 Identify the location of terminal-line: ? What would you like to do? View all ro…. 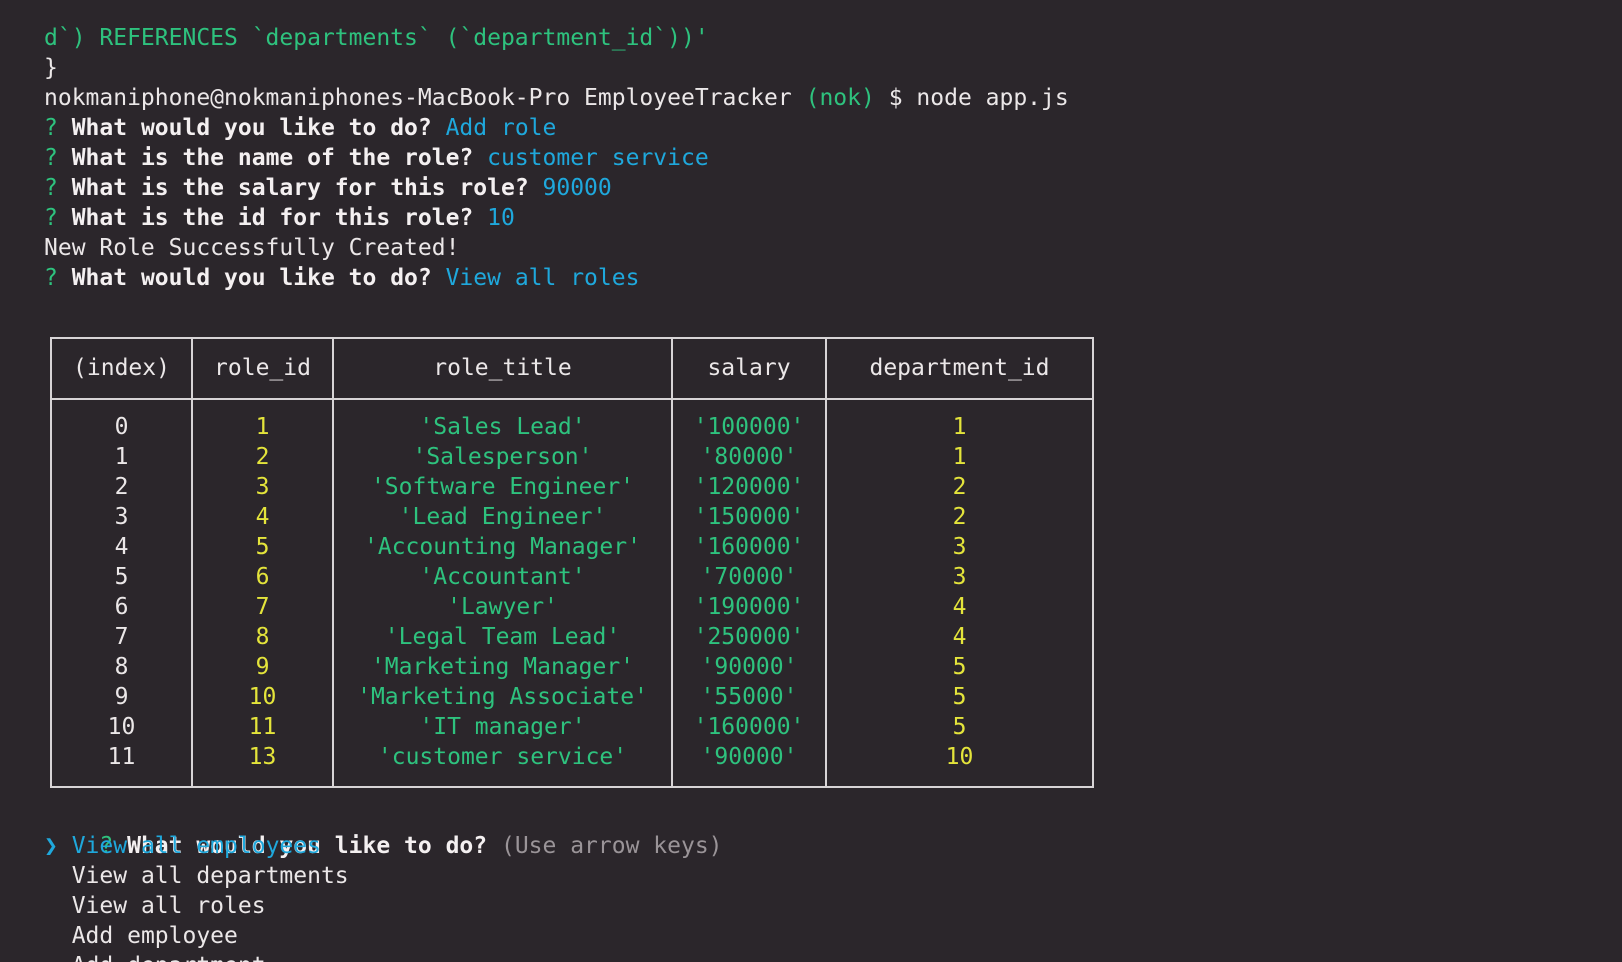
(341, 278).